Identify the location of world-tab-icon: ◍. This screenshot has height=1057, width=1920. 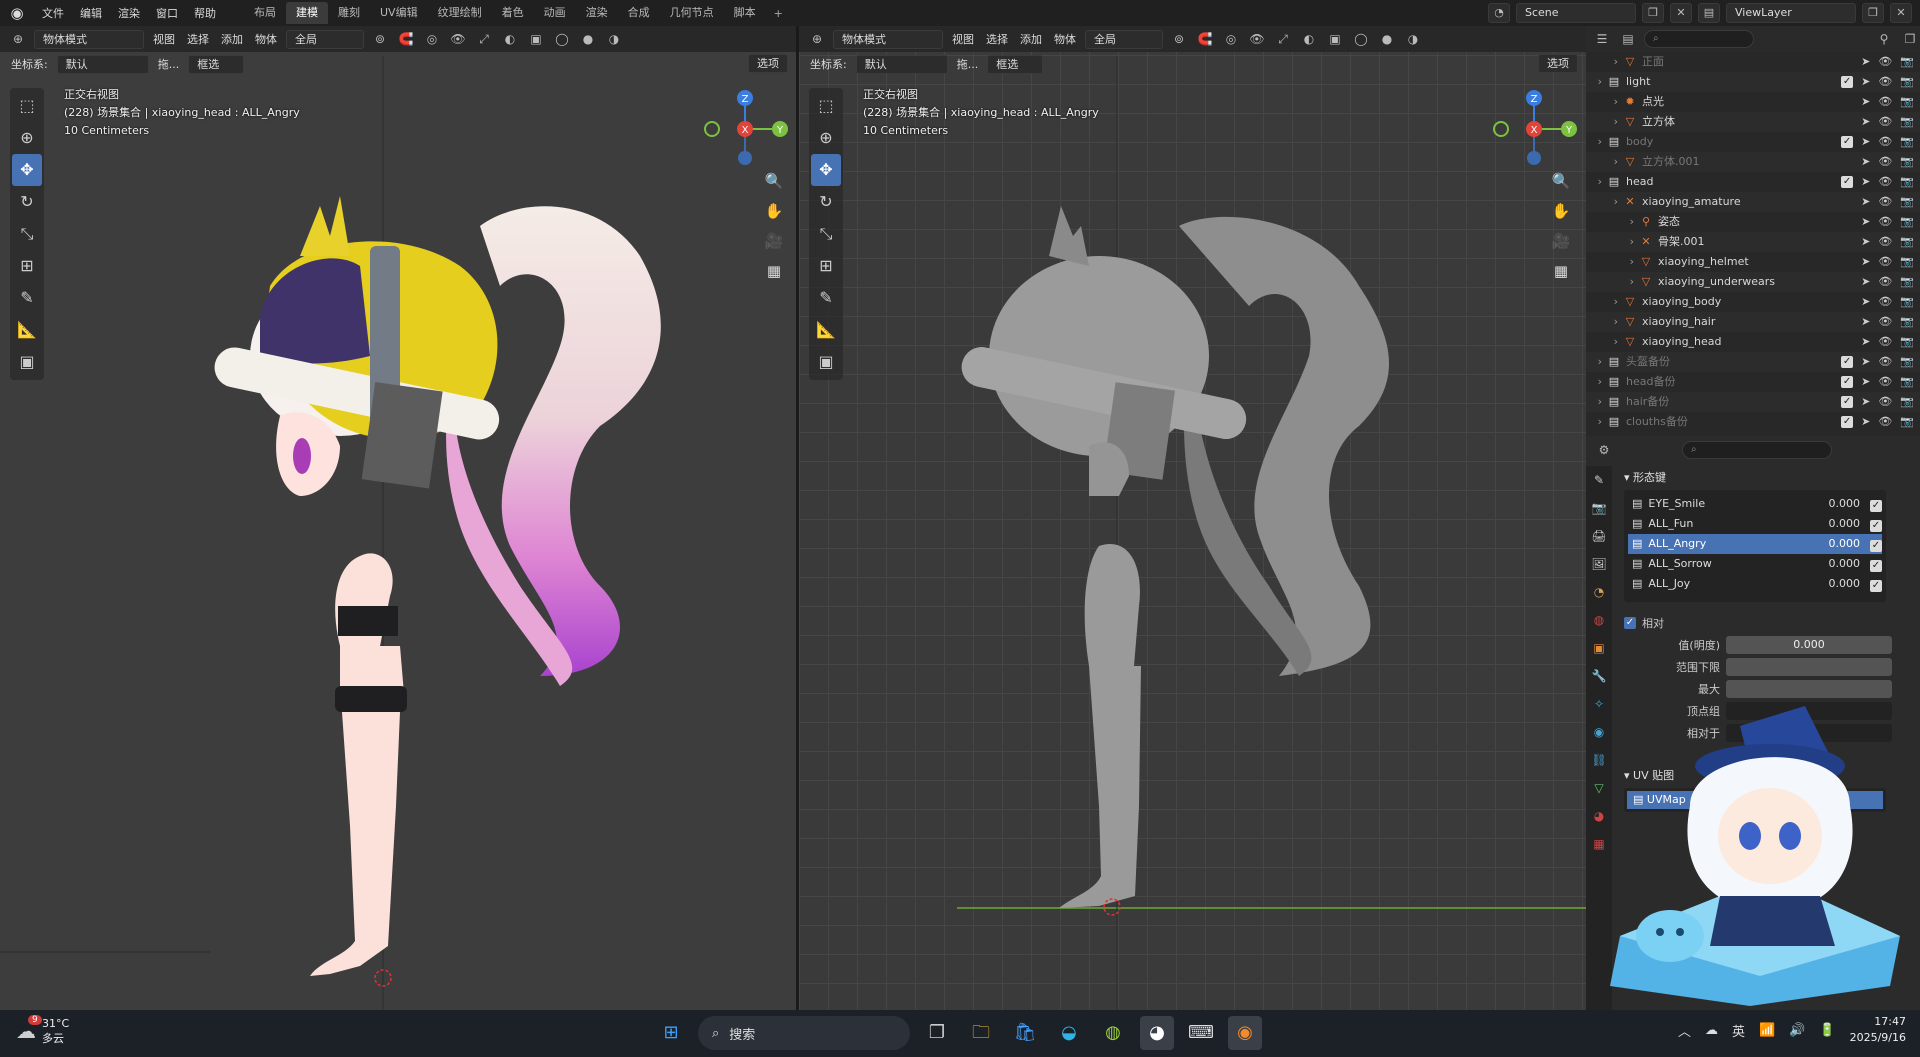
(1599, 620).